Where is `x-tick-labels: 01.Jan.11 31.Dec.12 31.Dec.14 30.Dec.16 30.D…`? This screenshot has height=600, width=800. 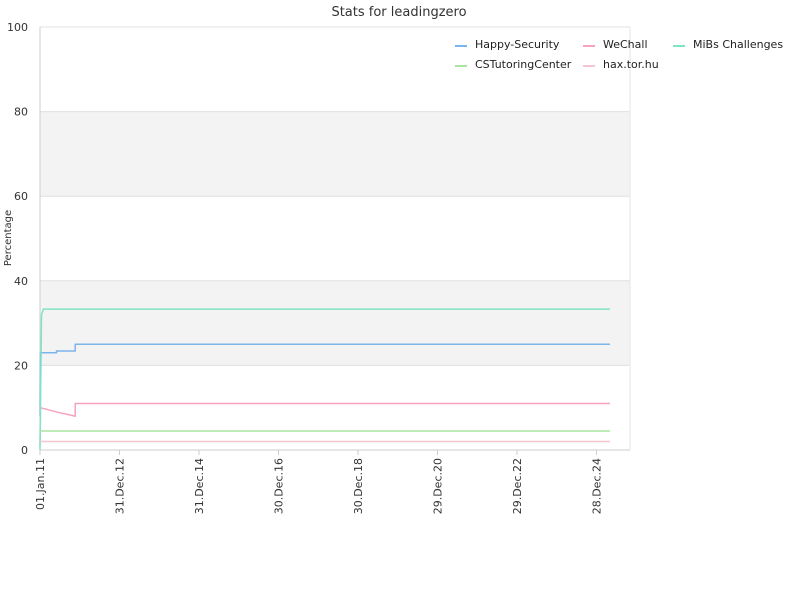
x-tick-labels: 01.Jan.11 31.Dec.12 31.Dec.14 30.Dec.16 30.D… is located at coordinates (318, 482).